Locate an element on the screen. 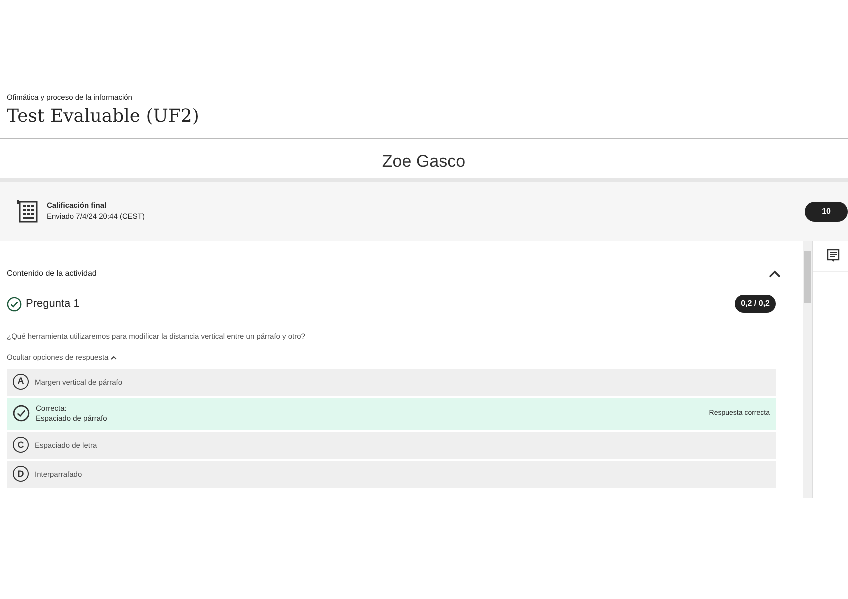  letter-marker: C is located at coordinates (21, 445).